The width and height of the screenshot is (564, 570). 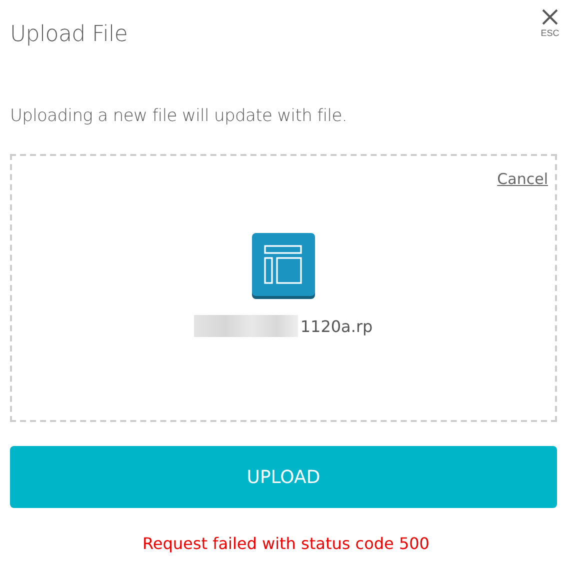 What do you see at coordinates (550, 17) in the screenshot?
I see `close-icon` at bounding box center [550, 17].